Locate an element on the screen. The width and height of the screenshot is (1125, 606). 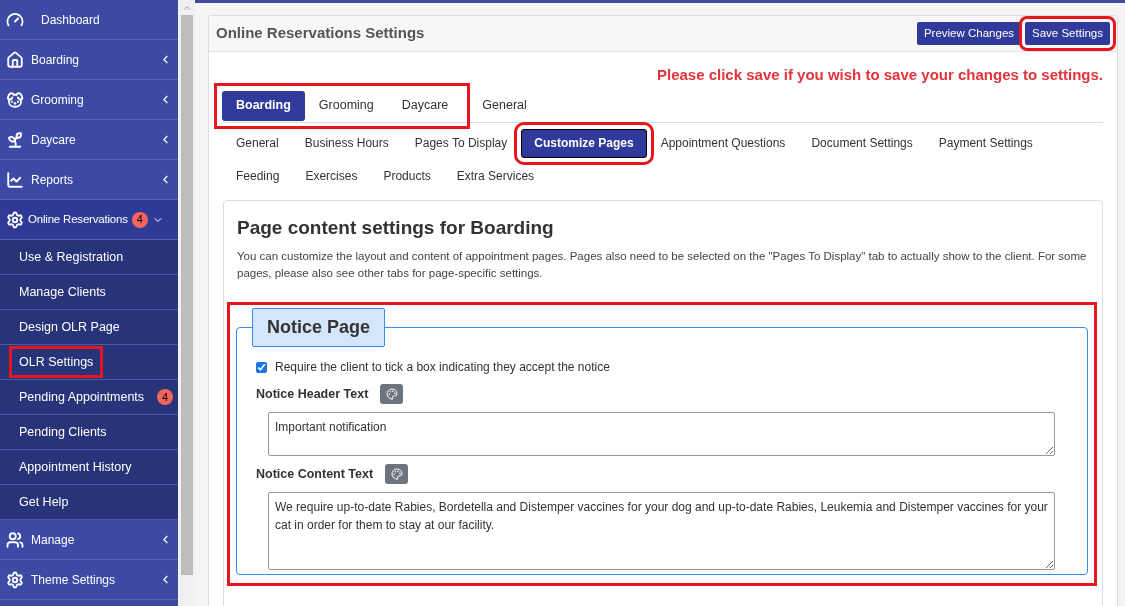
sidebar-label: Online Reservations is located at coordinates (78, 219).